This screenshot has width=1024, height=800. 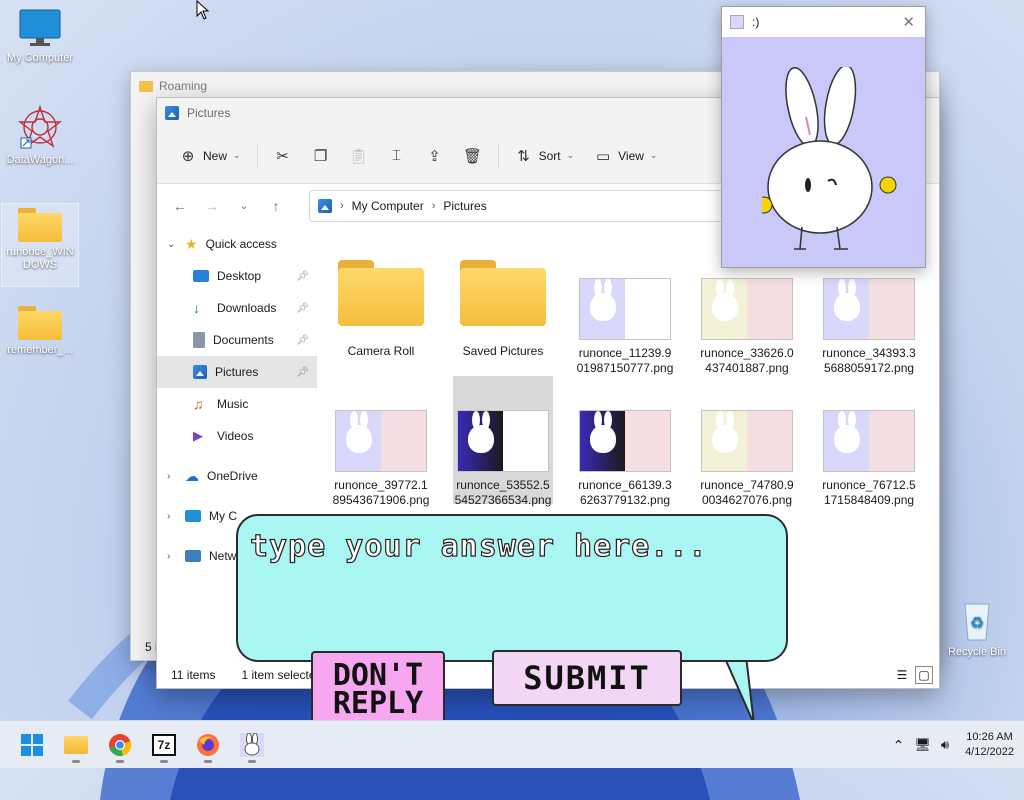 I want to click on share-button: ⇪, so click(x=435, y=156).